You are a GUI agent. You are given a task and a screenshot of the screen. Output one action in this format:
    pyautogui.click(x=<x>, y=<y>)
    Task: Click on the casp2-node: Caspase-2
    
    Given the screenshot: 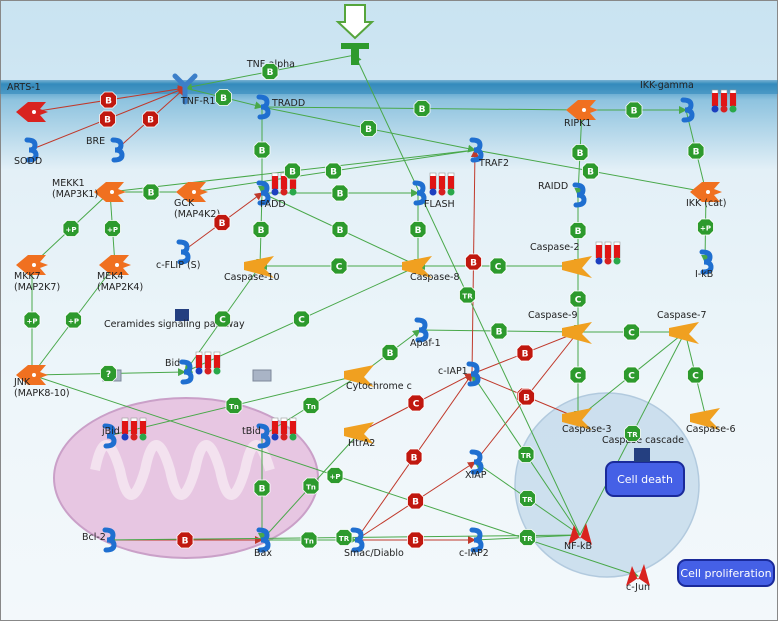 What is the action you would take?
    pyautogui.click(x=561, y=260)
    